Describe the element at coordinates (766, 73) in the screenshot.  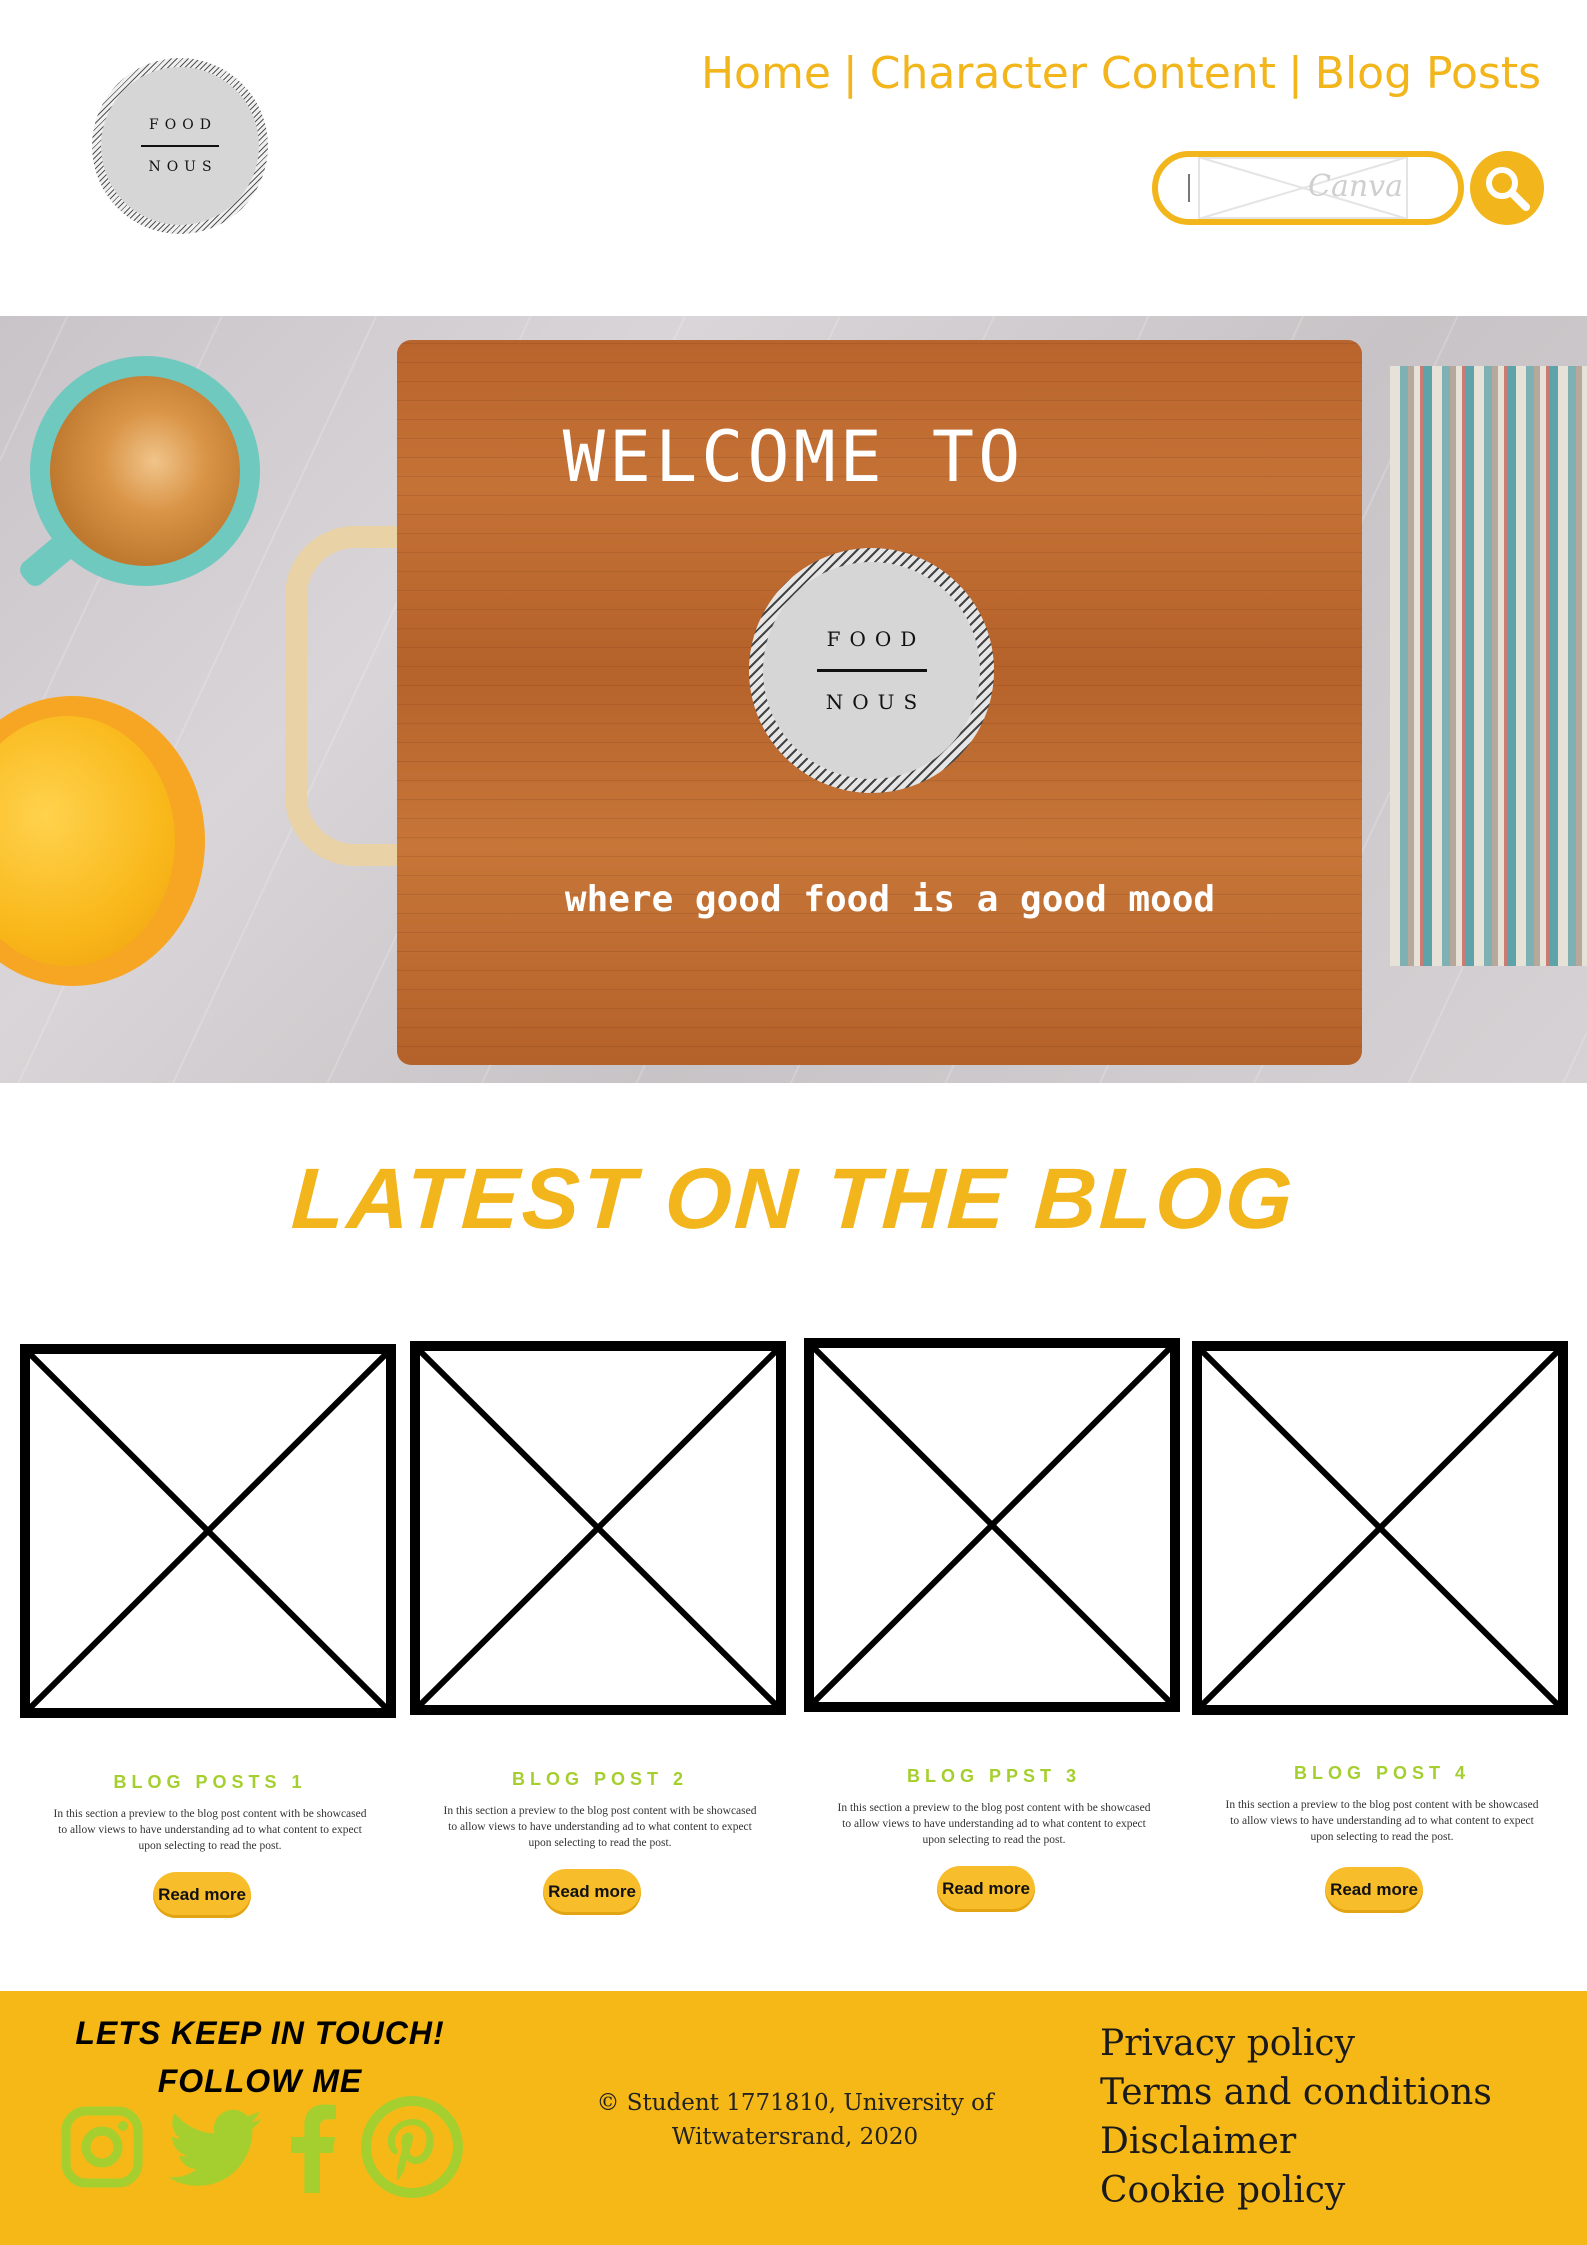
I see `nav-home: Home` at that location.